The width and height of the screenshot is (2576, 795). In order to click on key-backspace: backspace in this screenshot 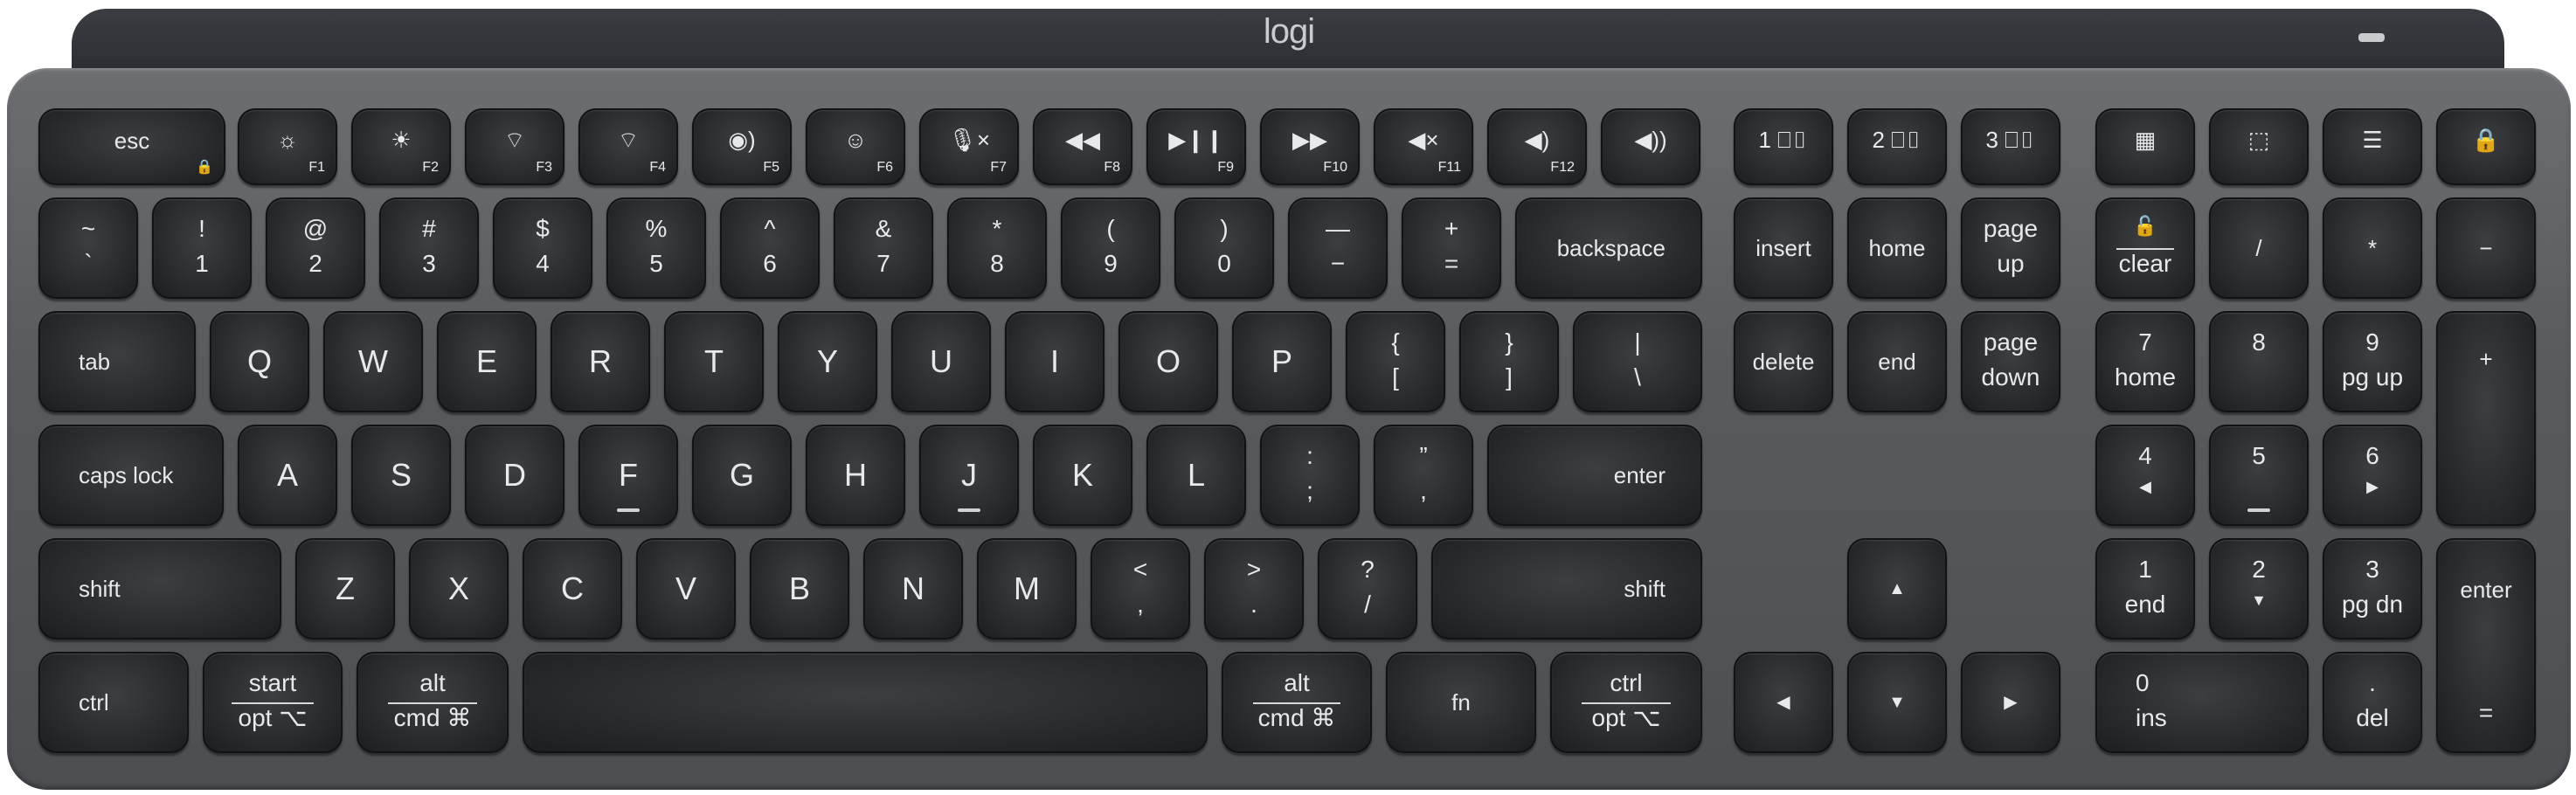, I will do `click(1608, 248)`.